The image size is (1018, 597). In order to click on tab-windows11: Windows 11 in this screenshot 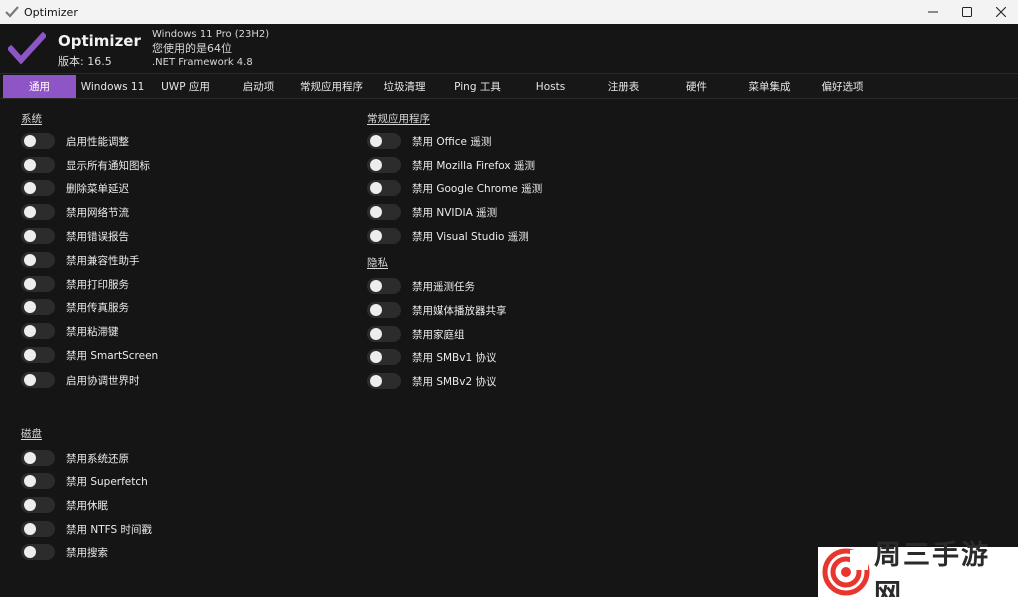, I will do `click(112, 86)`.